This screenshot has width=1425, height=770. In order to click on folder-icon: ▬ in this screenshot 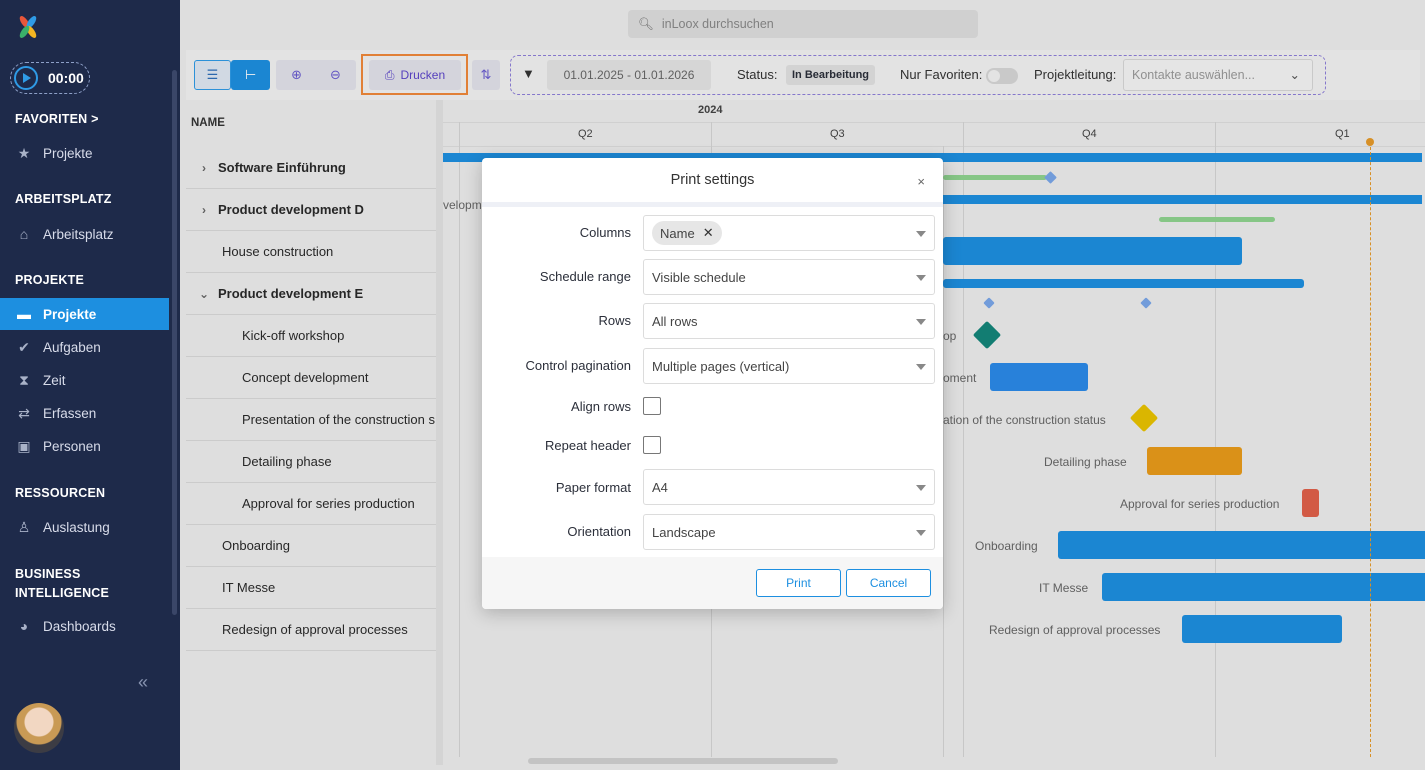, I will do `click(24, 314)`.